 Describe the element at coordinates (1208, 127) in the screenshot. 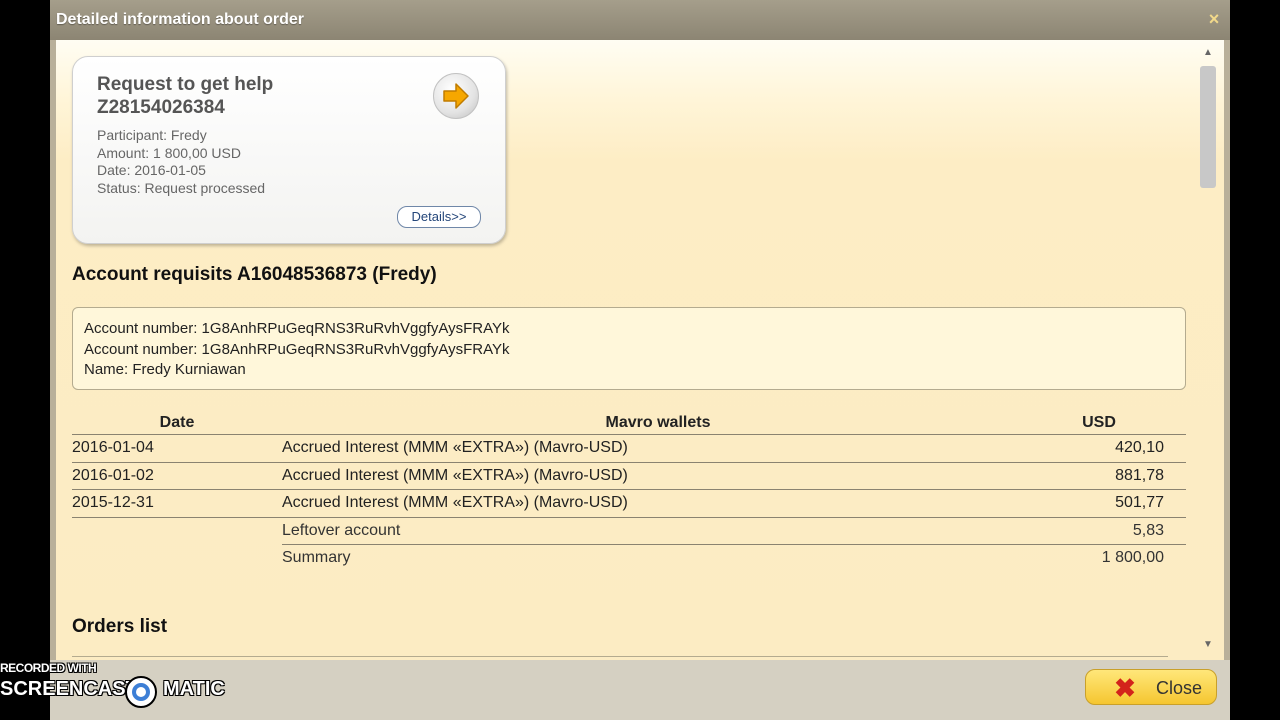

I see `scroll-thumb` at that location.